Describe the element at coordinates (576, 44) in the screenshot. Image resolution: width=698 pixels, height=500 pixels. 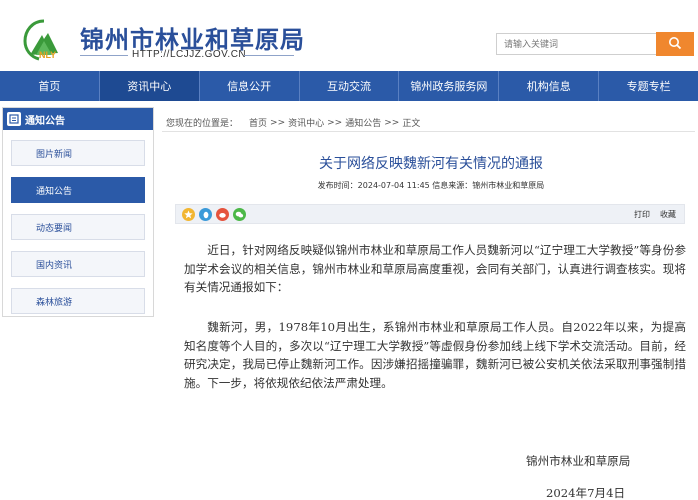
I see `search-input` at that location.